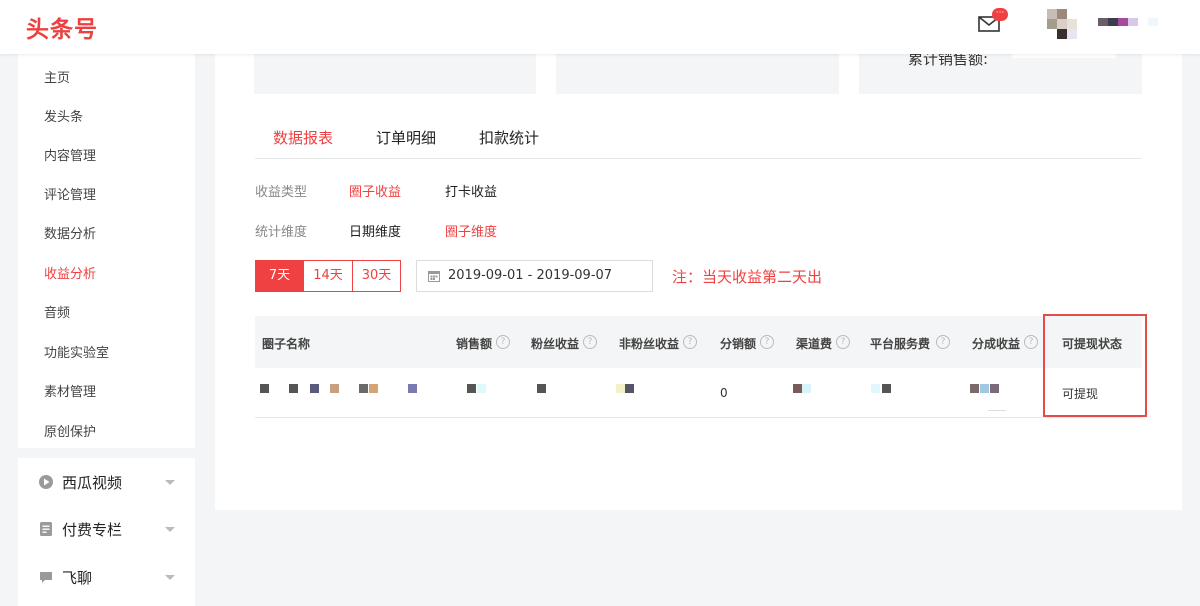 This screenshot has width=1200, height=606. Describe the element at coordinates (1062, 24) in the screenshot. I see `avatar` at that location.